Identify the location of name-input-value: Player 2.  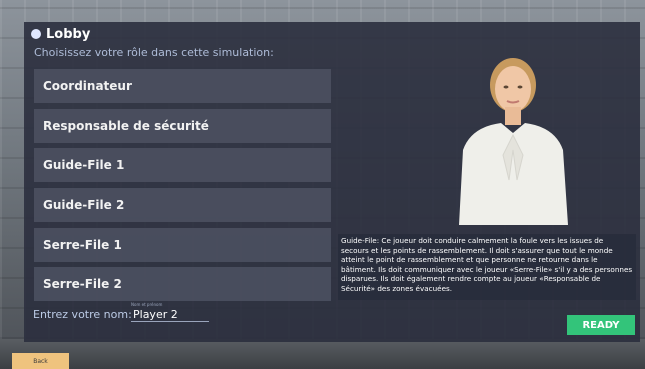
(155, 315).